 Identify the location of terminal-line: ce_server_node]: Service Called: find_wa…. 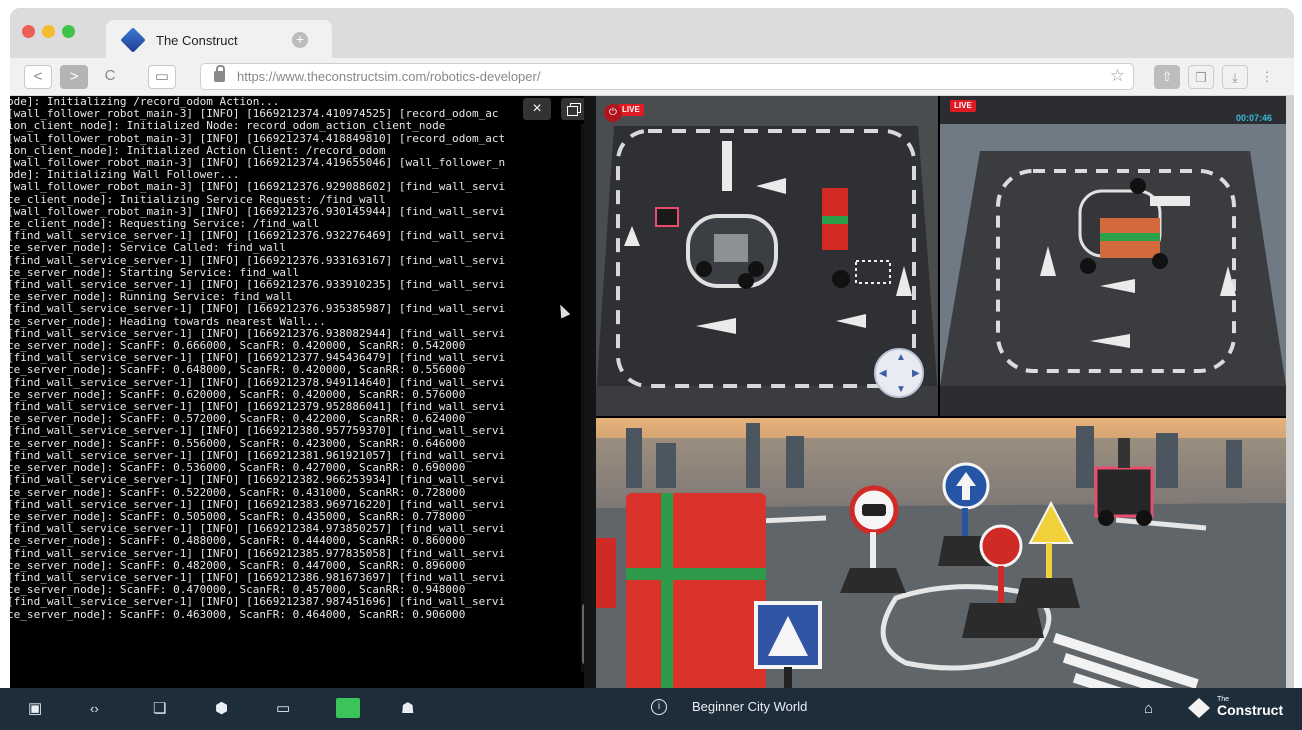
(148, 248).